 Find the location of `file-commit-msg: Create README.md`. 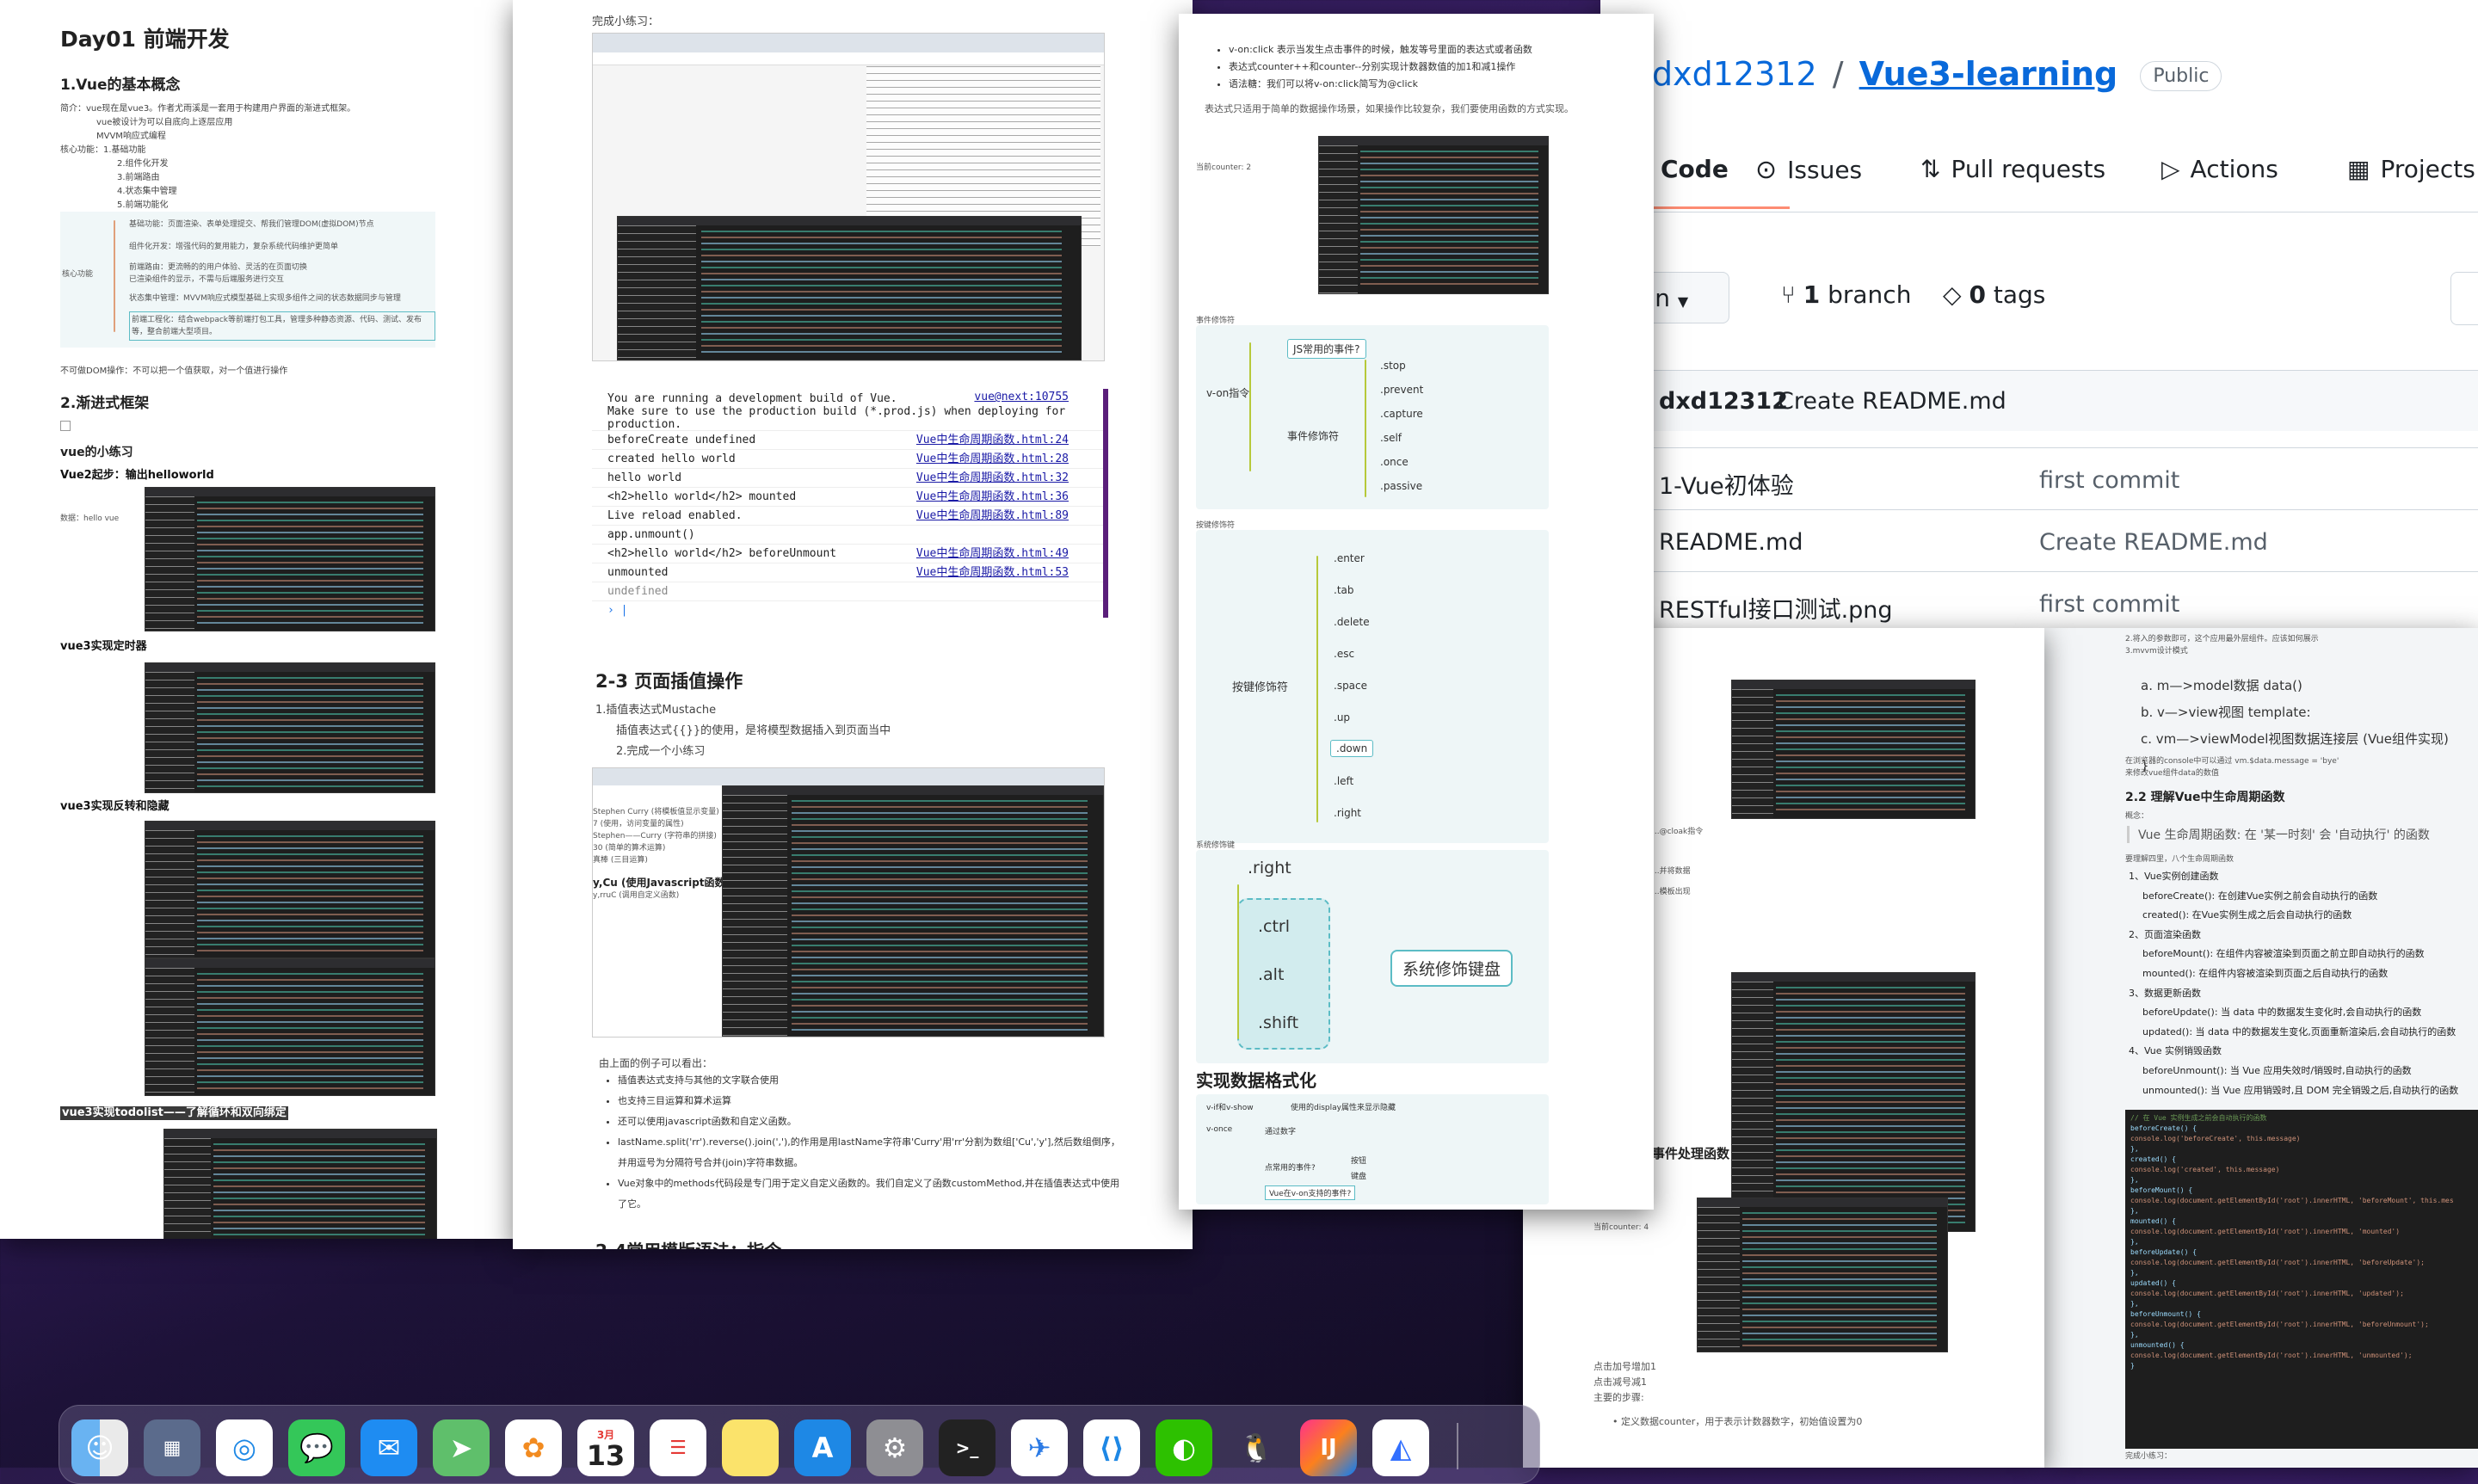

file-commit-msg: Create README.md is located at coordinates (2153, 542).